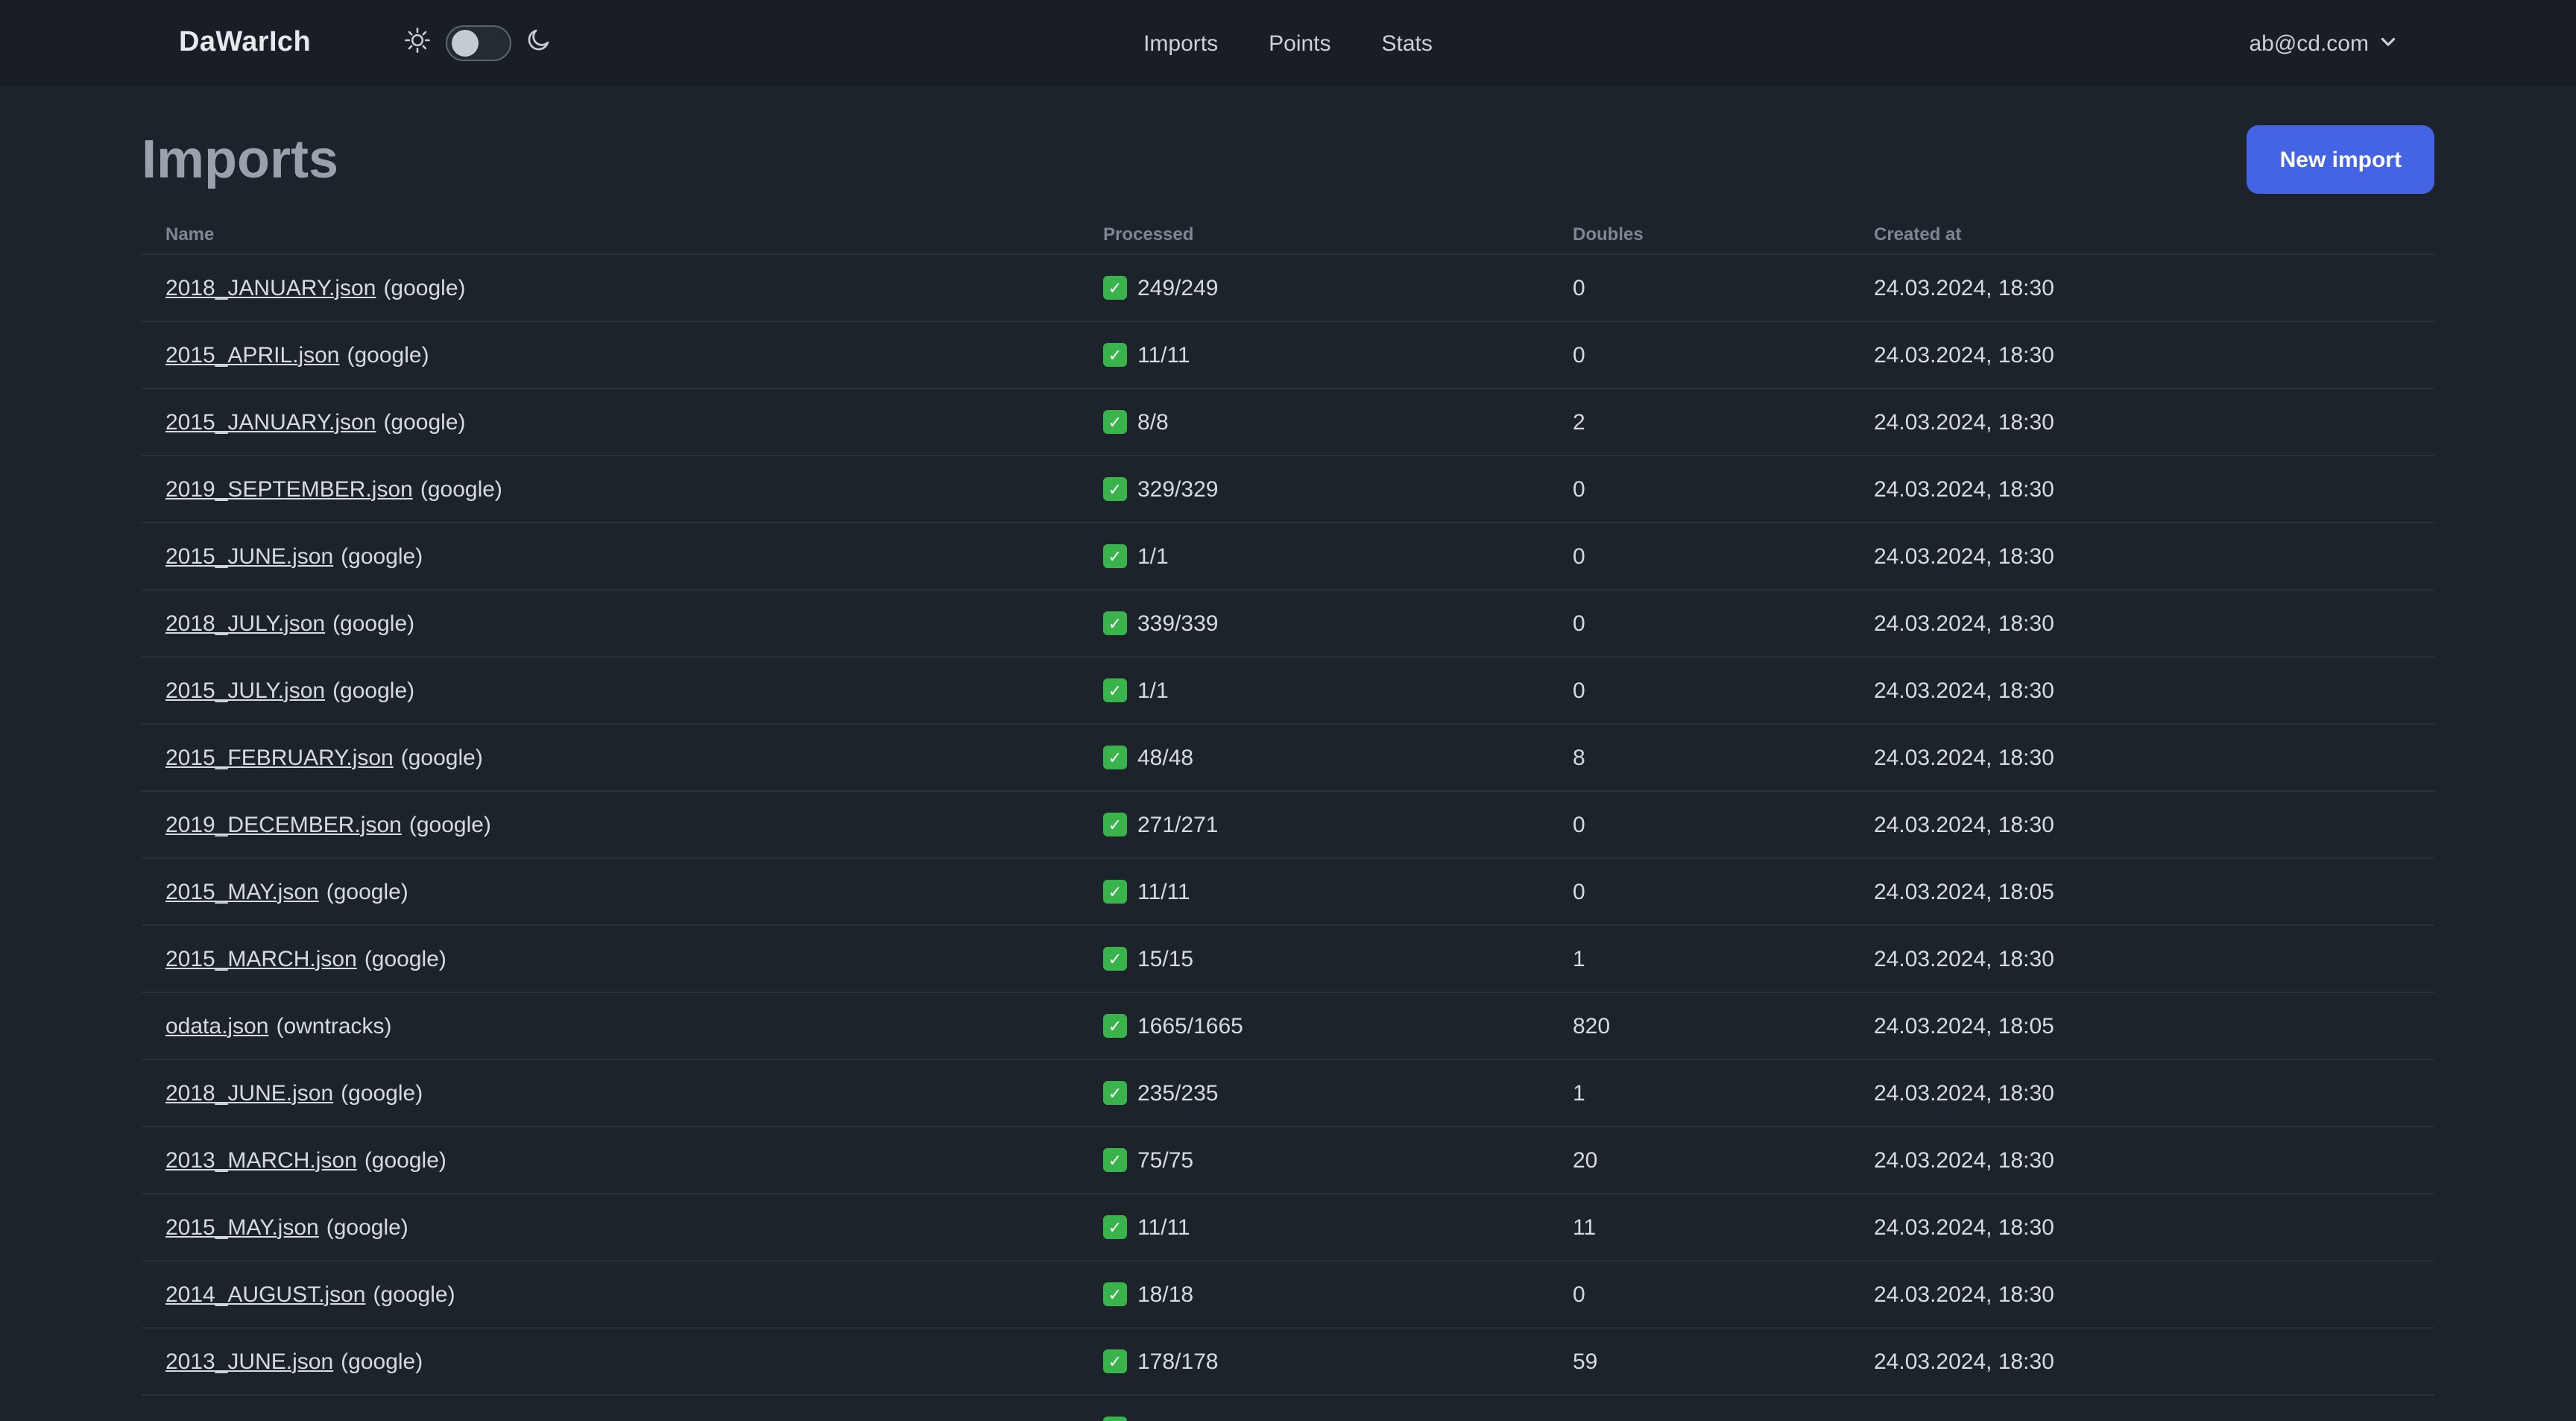 The height and width of the screenshot is (1421, 2576). I want to click on account-menu: ab@cd.com, so click(2323, 43).